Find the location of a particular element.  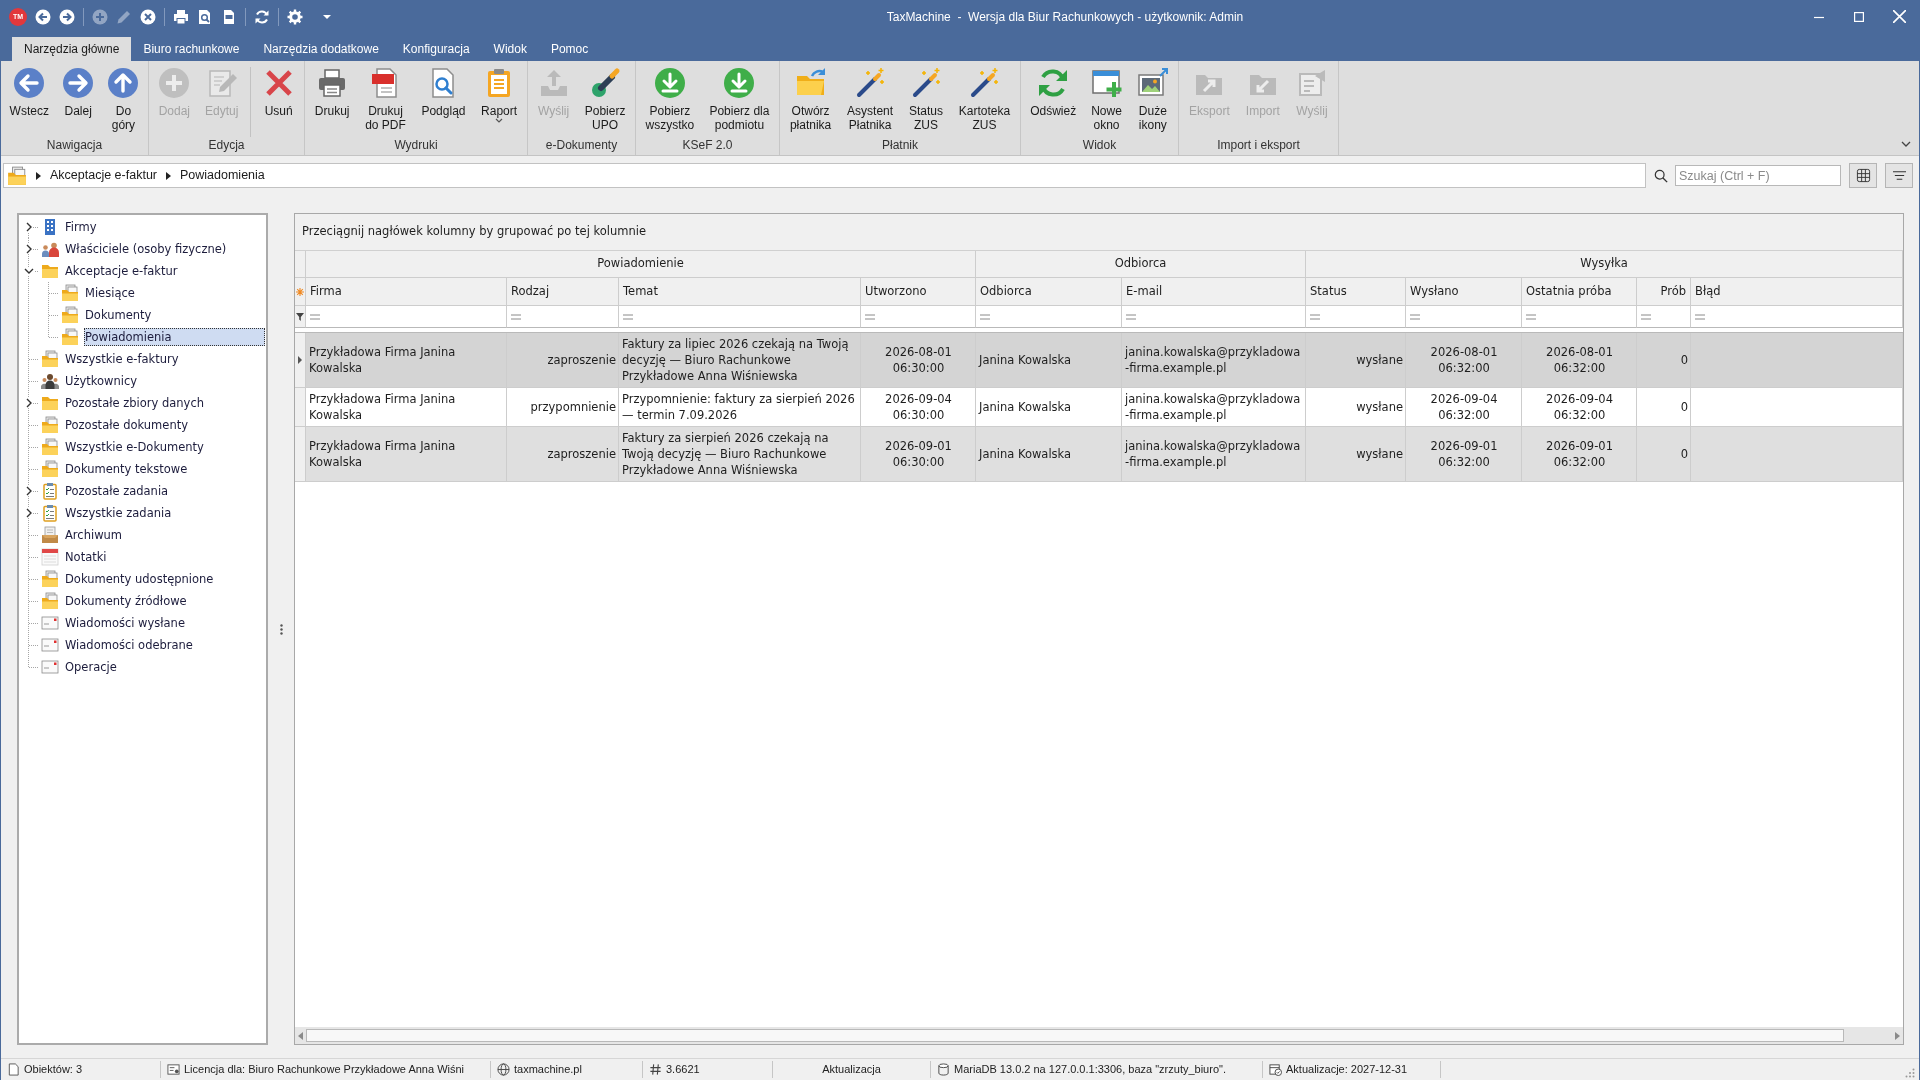

tree-item: Powiadomienia is located at coordinates (174, 337).